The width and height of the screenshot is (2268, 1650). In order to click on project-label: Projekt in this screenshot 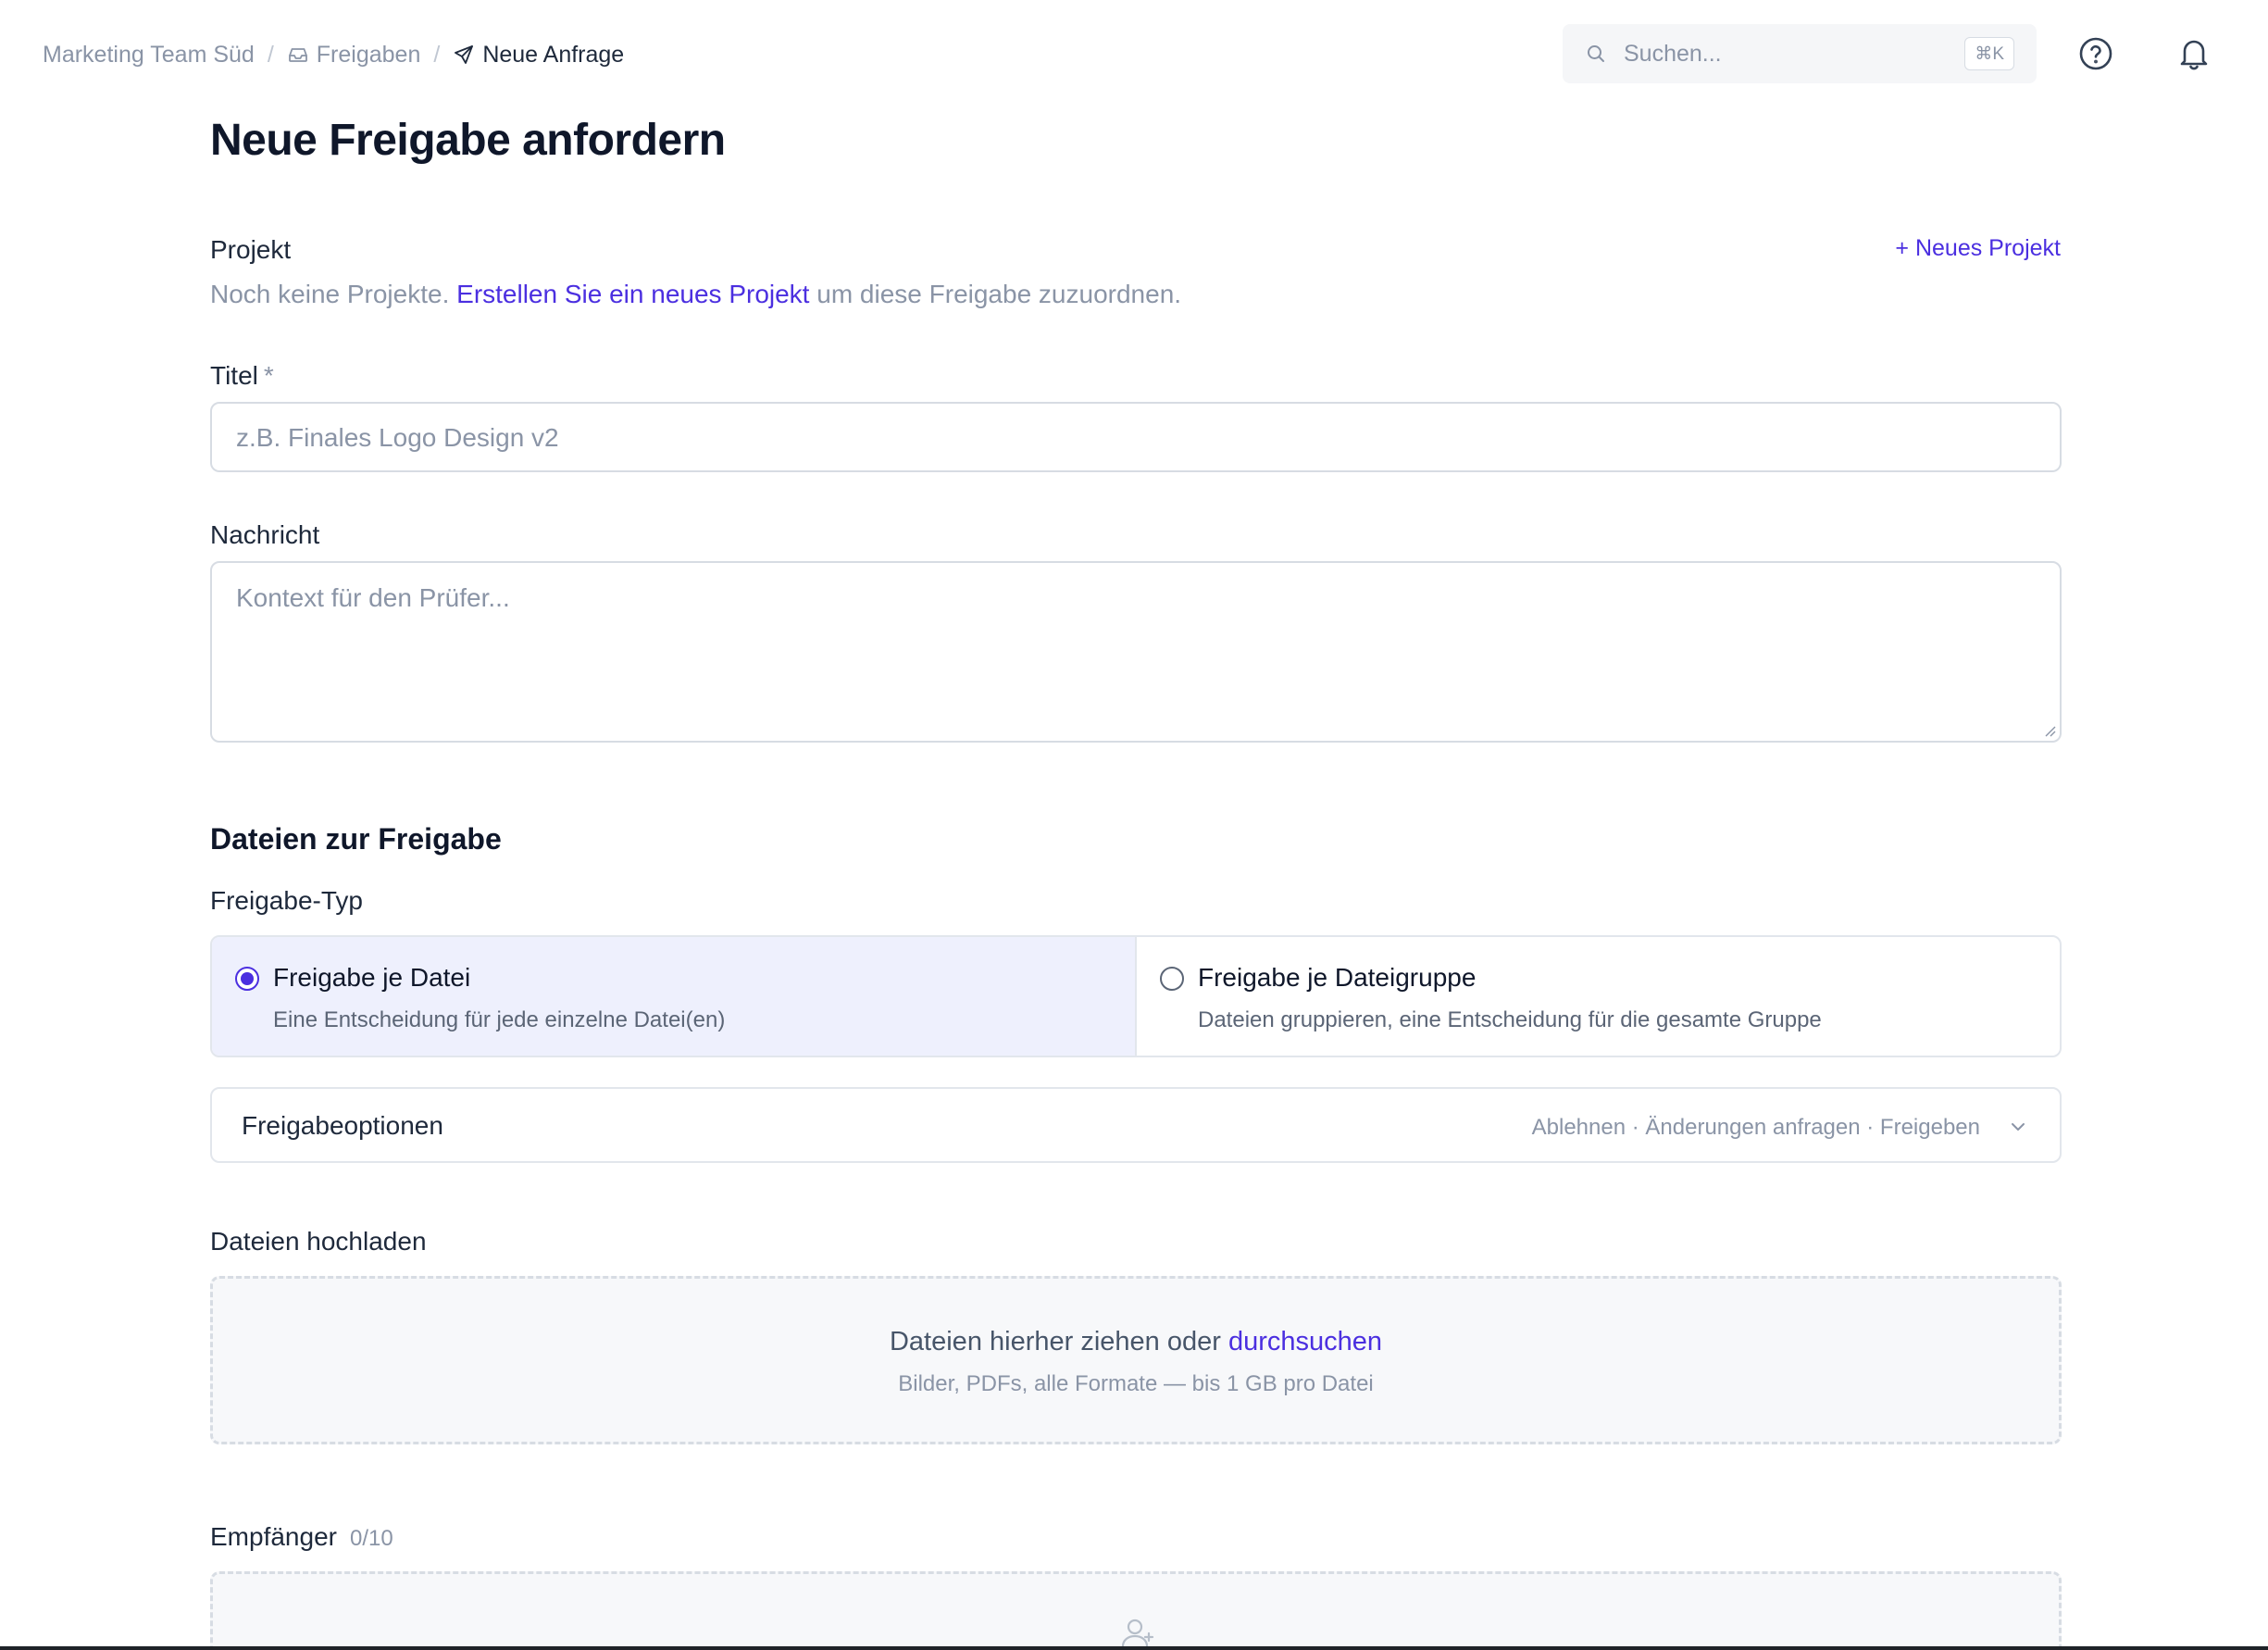, I will do `click(251, 250)`.